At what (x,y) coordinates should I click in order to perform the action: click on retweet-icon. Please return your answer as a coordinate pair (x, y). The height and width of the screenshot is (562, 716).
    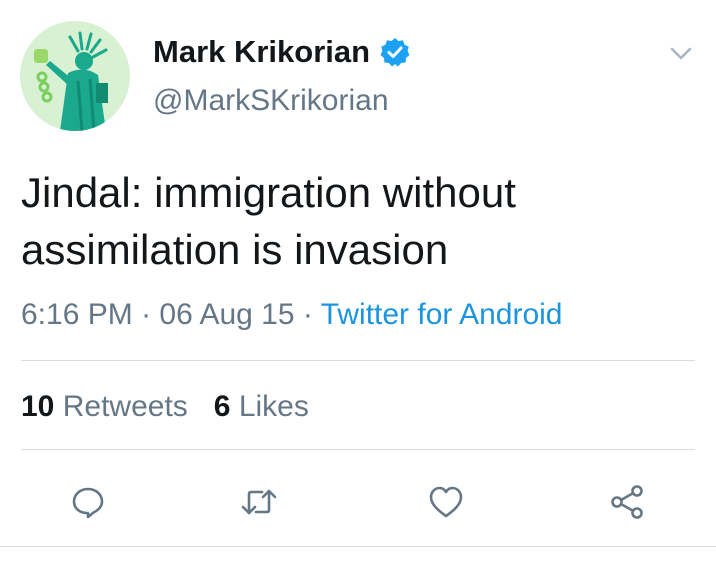
    Looking at the image, I should click on (259, 502).